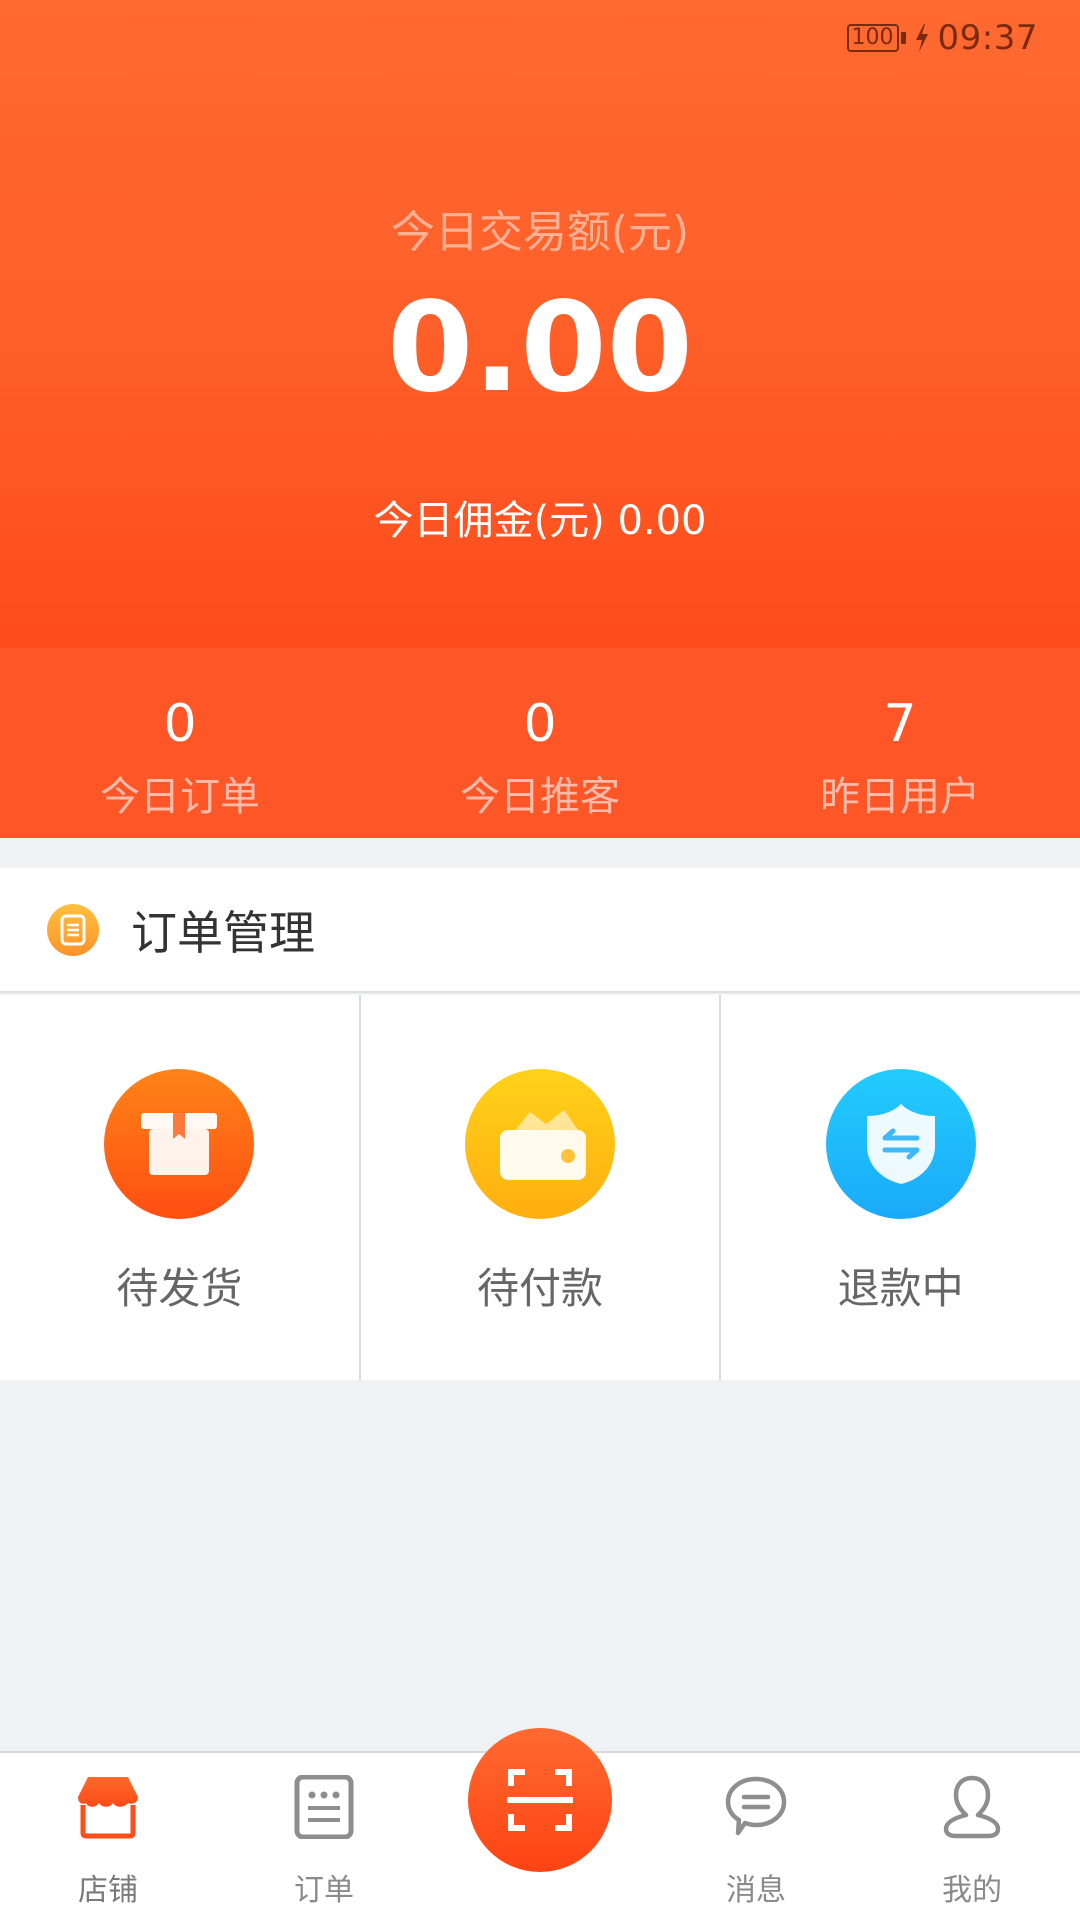  What do you see at coordinates (987, 38) in the screenshot?
I see `status-time: 09:37` at bounding box center [987, 38].